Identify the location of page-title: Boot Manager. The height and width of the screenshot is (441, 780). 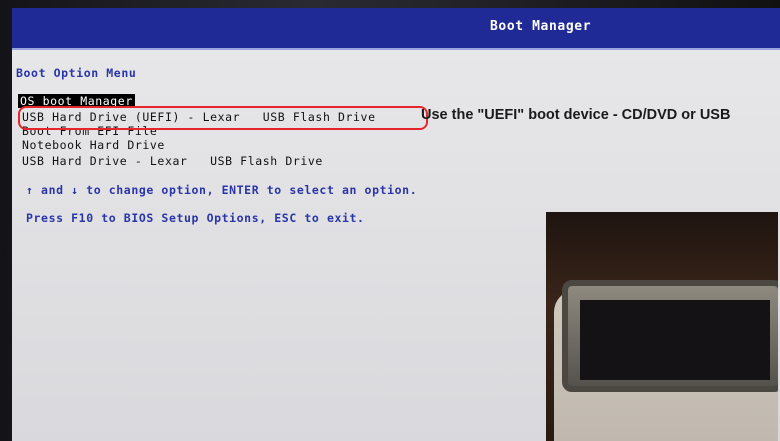
(541, 26).